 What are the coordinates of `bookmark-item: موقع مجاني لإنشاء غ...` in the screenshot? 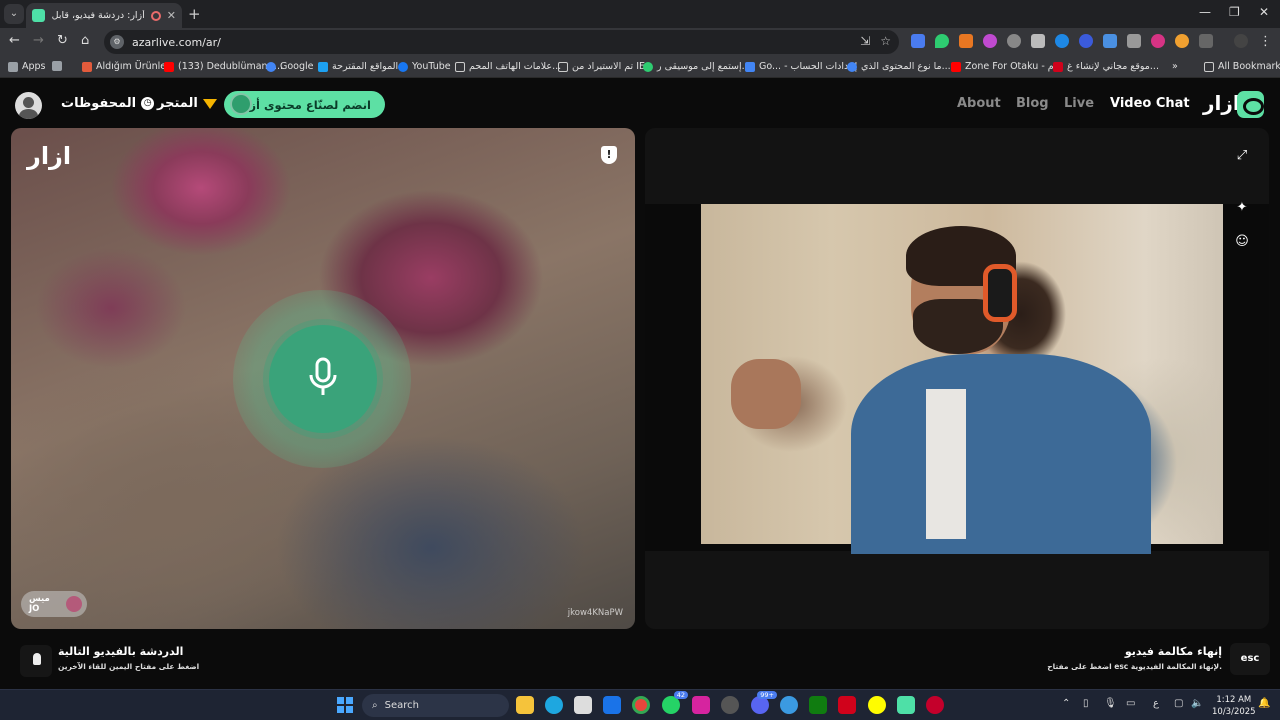 It's located at (1106, 66).